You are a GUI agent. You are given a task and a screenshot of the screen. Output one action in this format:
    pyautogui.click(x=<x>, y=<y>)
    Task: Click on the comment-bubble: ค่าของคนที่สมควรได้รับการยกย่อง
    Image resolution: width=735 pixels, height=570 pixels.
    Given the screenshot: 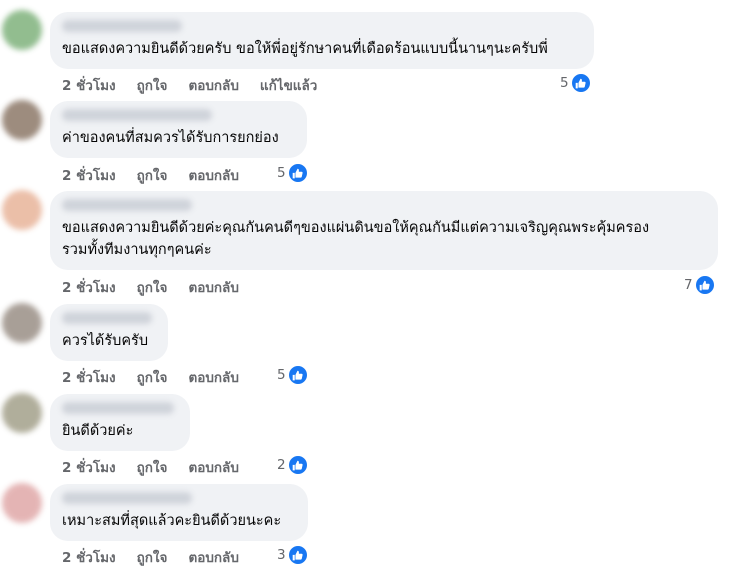 What is the action you would take?
    pyautogui.click(x=178, y=129)
    